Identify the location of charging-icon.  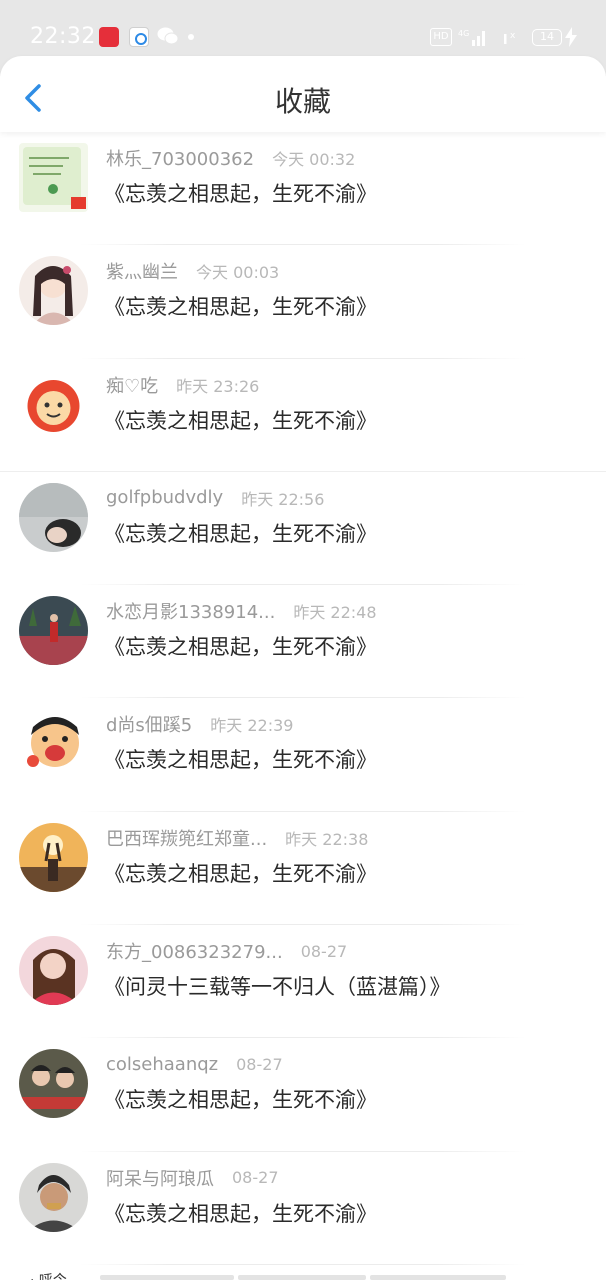
(571, 37).